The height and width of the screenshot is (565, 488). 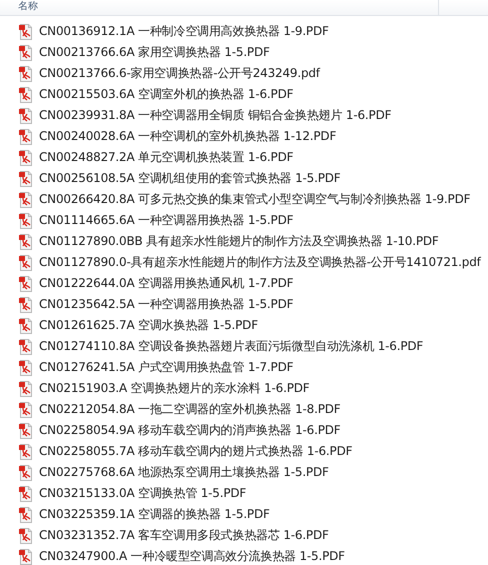 What do you see at coordinates (142, 493) in the screenshot?
I see `file-name: CN03215133.0A 空调换热管 1-5.PDF` at bounding box center [142, 493].